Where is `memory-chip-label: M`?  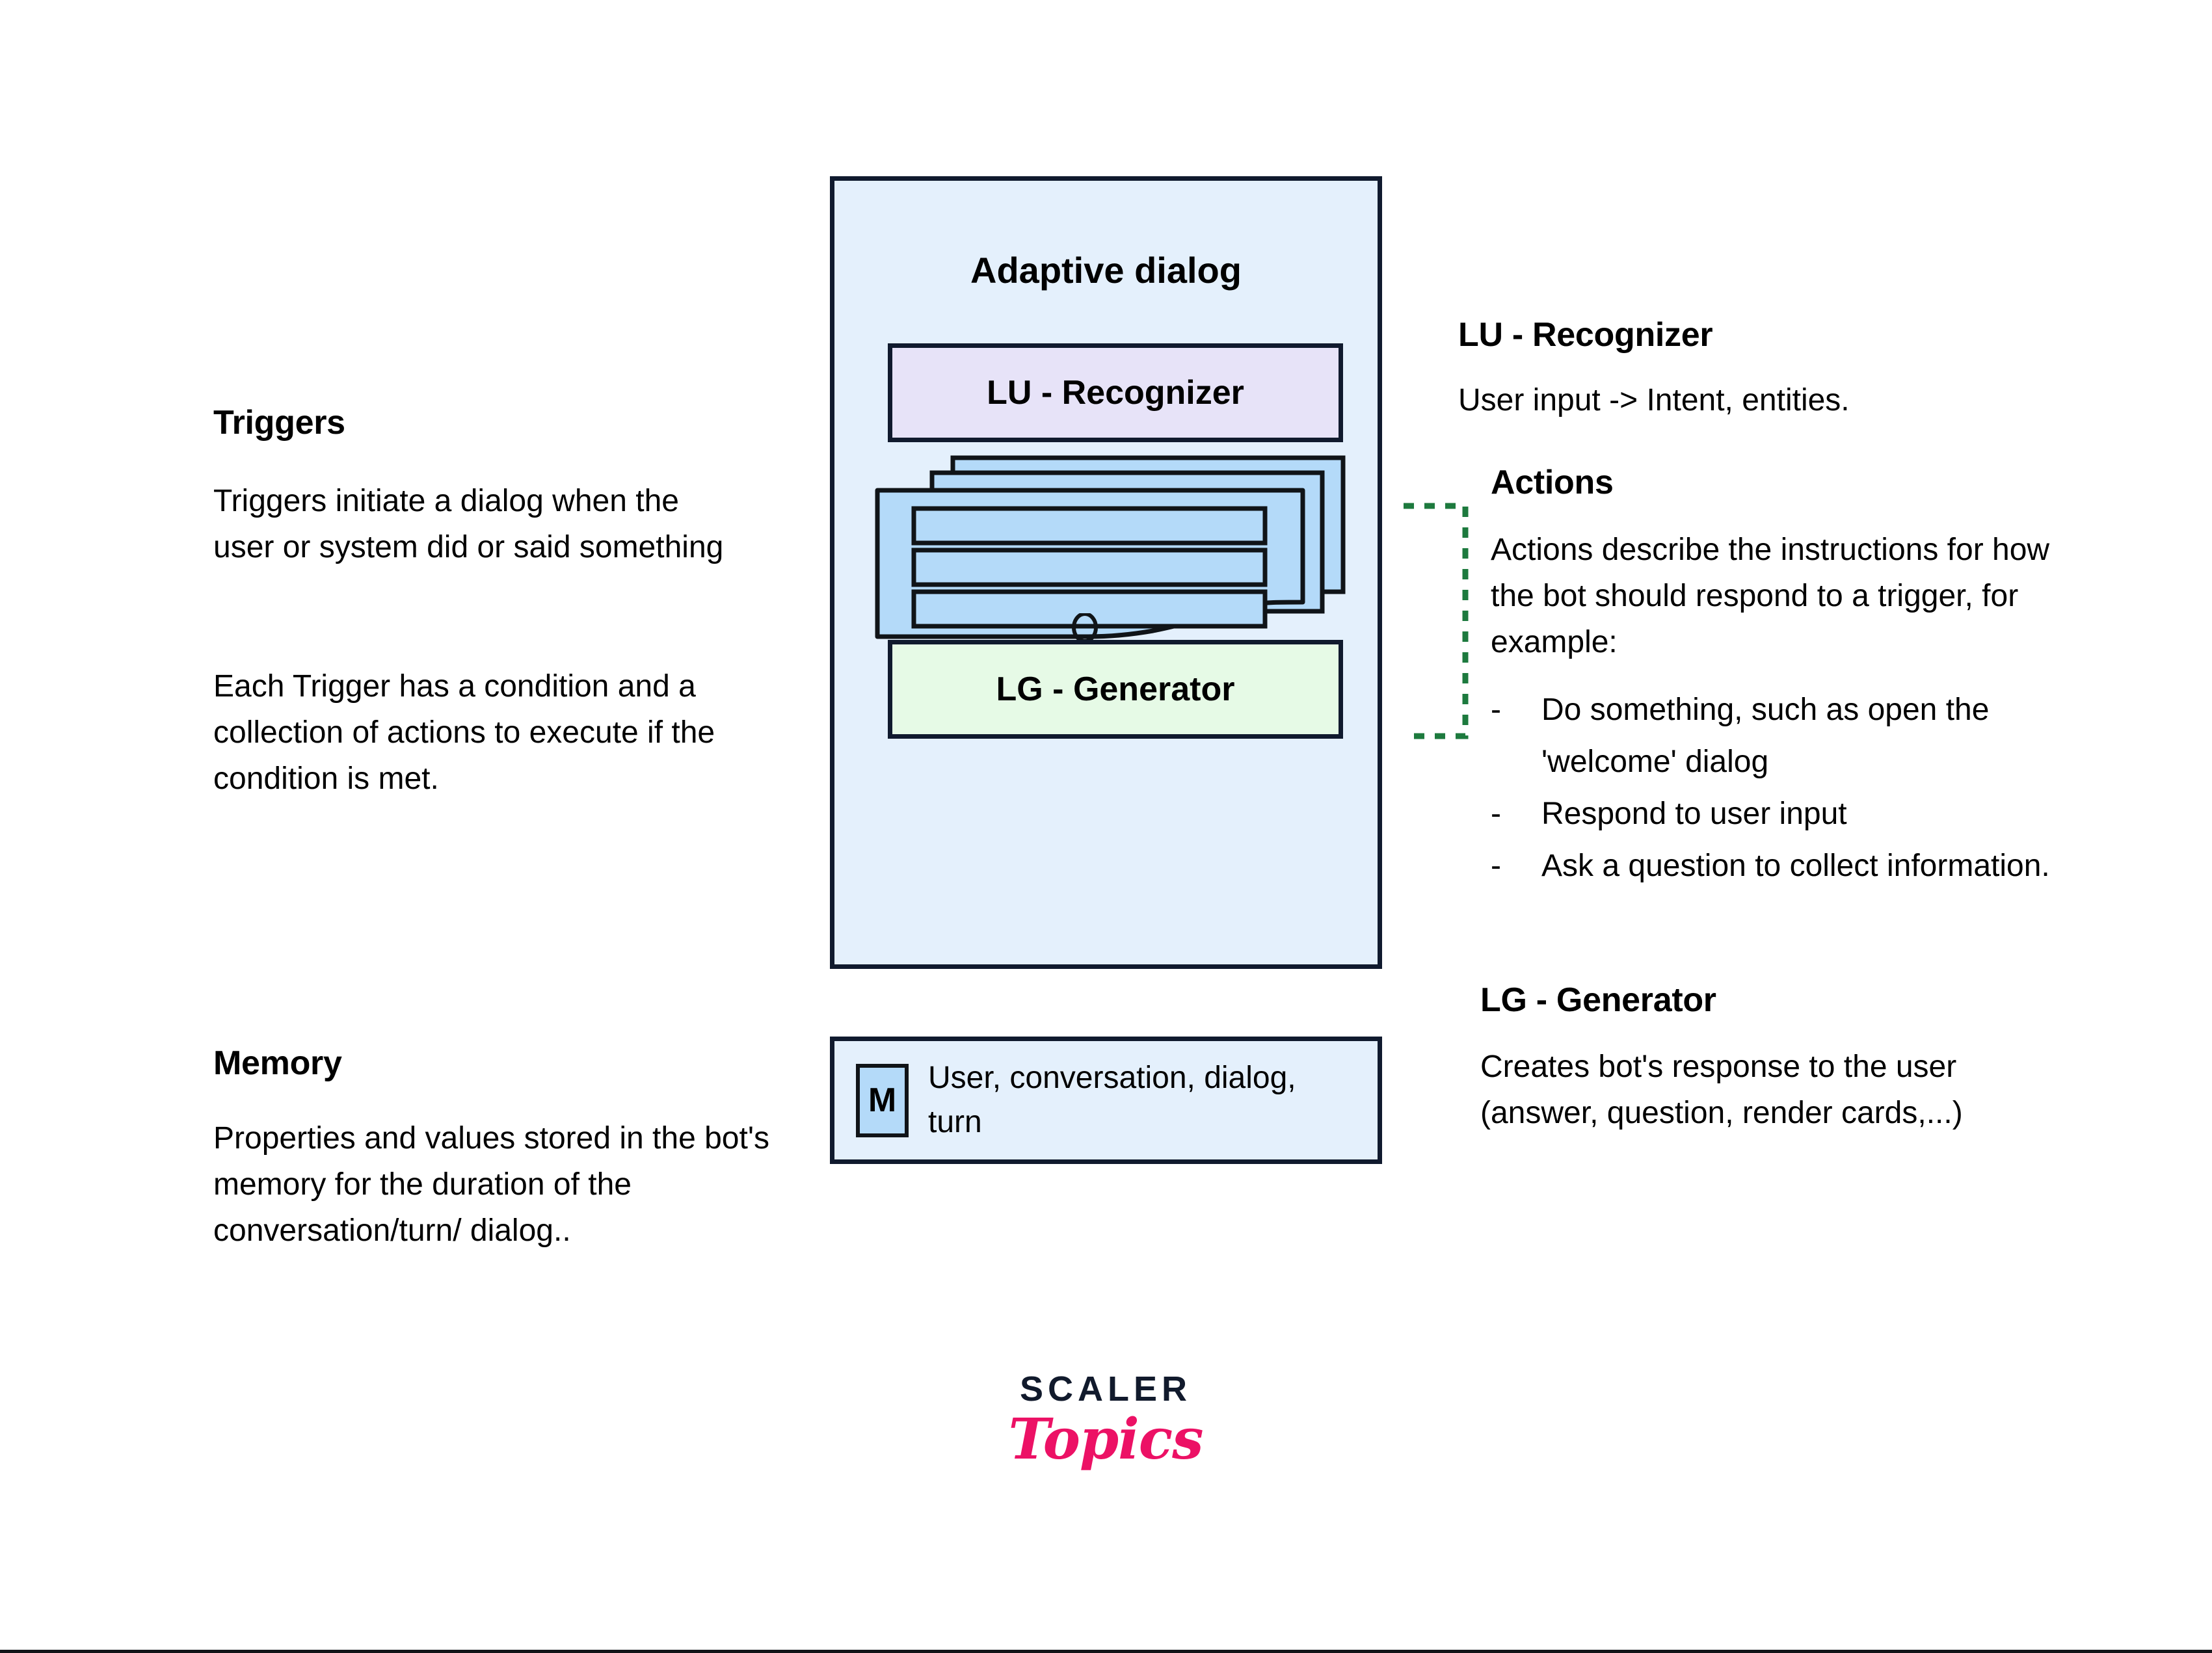
memory-chip-label: M is located at coordinates (883, 1100).